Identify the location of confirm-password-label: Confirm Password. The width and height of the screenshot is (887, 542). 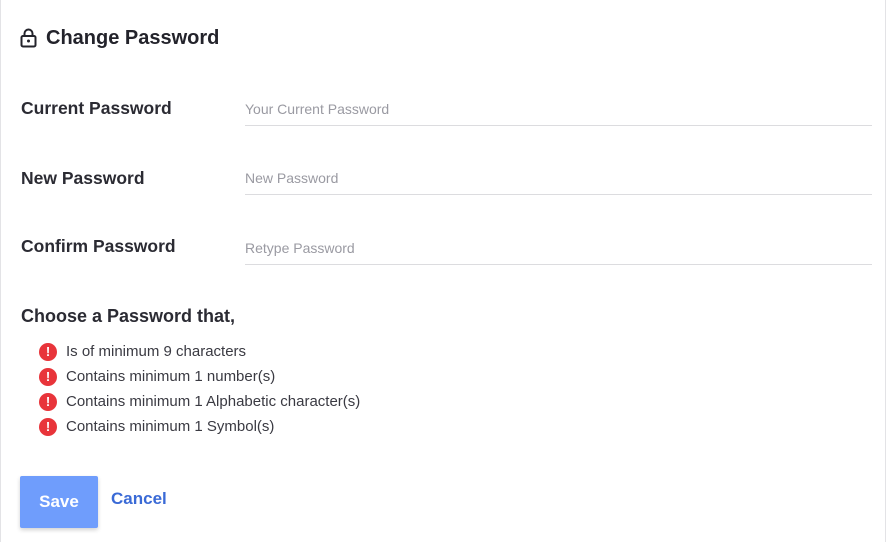
(98, 246).